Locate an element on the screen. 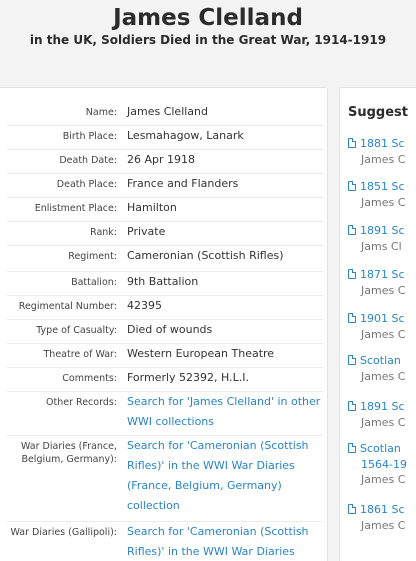  suggestion-title-continued: 1564-19 is located at coordinates (382, 464).